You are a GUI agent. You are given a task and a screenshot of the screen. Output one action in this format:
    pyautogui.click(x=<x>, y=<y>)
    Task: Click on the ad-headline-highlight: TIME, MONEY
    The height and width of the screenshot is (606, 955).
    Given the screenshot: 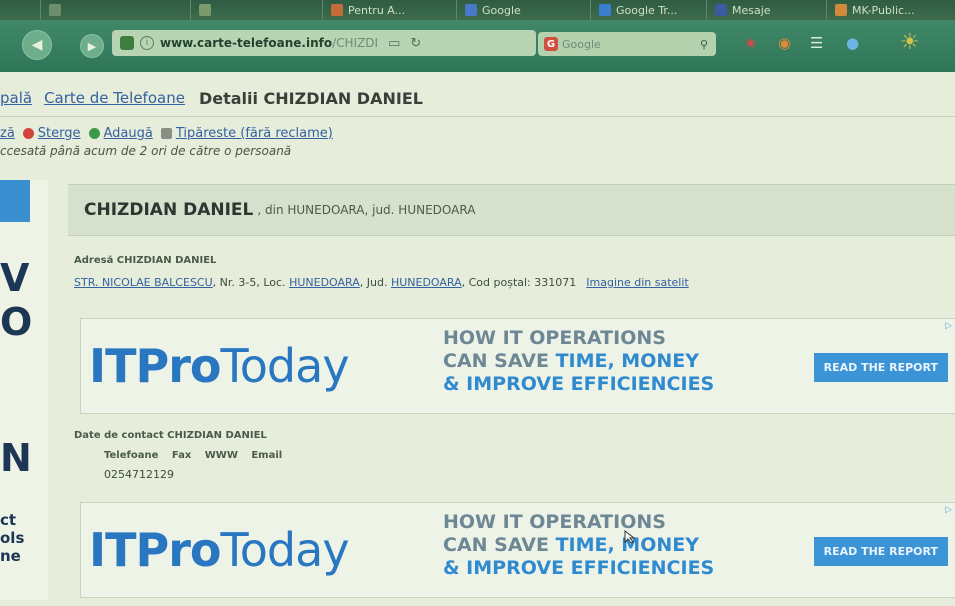 What is the action you would take?
    pyautogui.click(x=627, y=361)
    